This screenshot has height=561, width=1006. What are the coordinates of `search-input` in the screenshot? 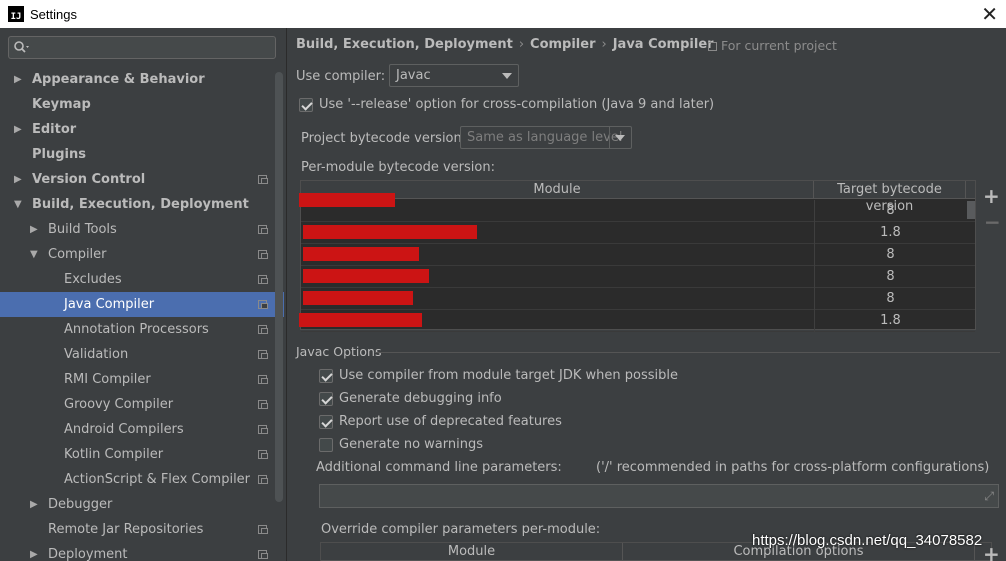 It's located at (142, 47).